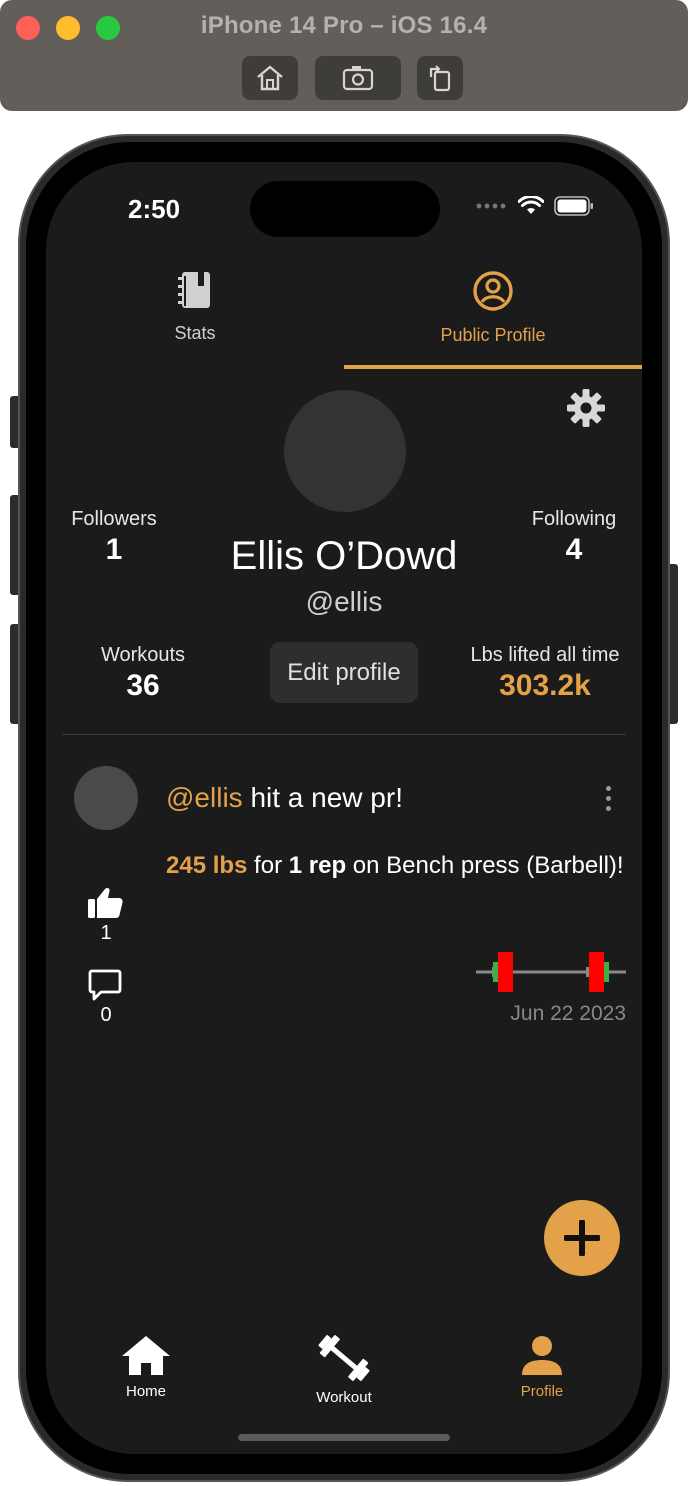 The width and height of the screenshot is (688, 1486). Describe the element at coordinates (105, 902) in the screenshot. I see `thumbs-up-icon` at that location.